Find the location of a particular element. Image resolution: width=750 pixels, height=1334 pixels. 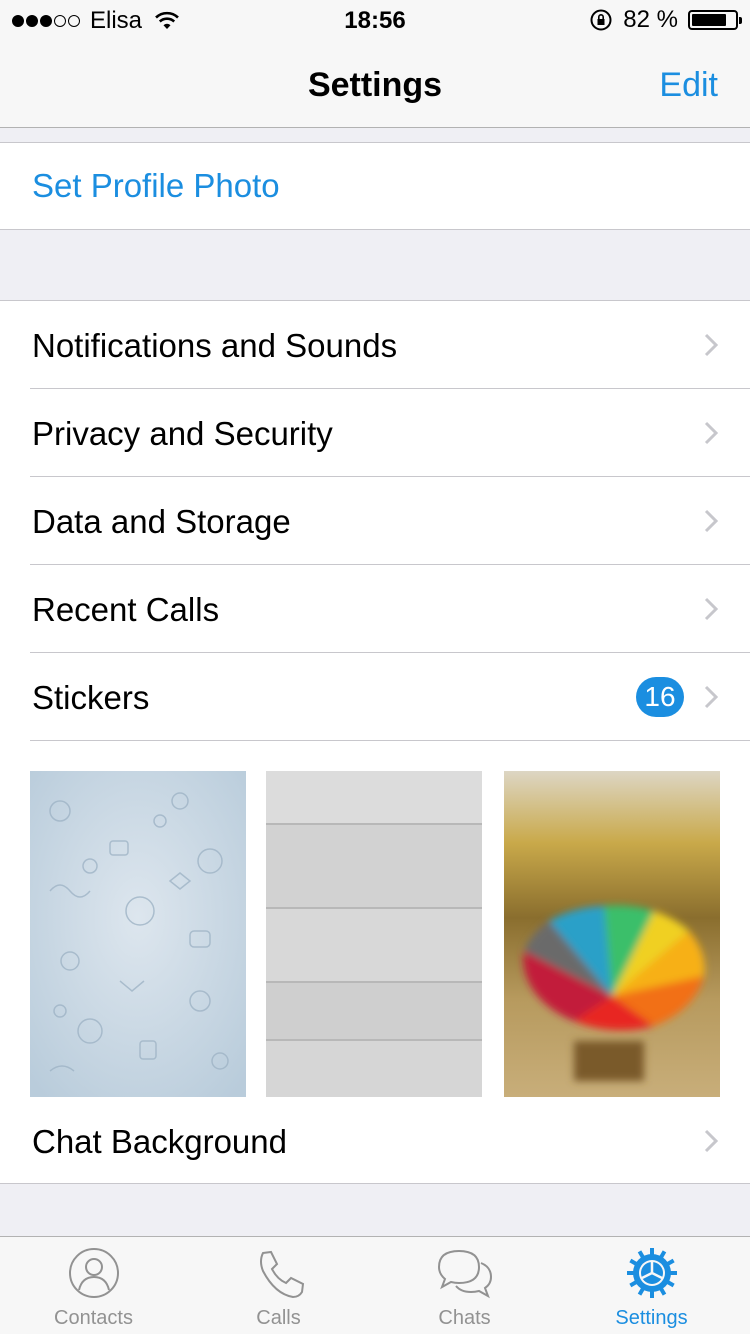

settings-item-label: Data and Storage is located at coordinates (161, 521).